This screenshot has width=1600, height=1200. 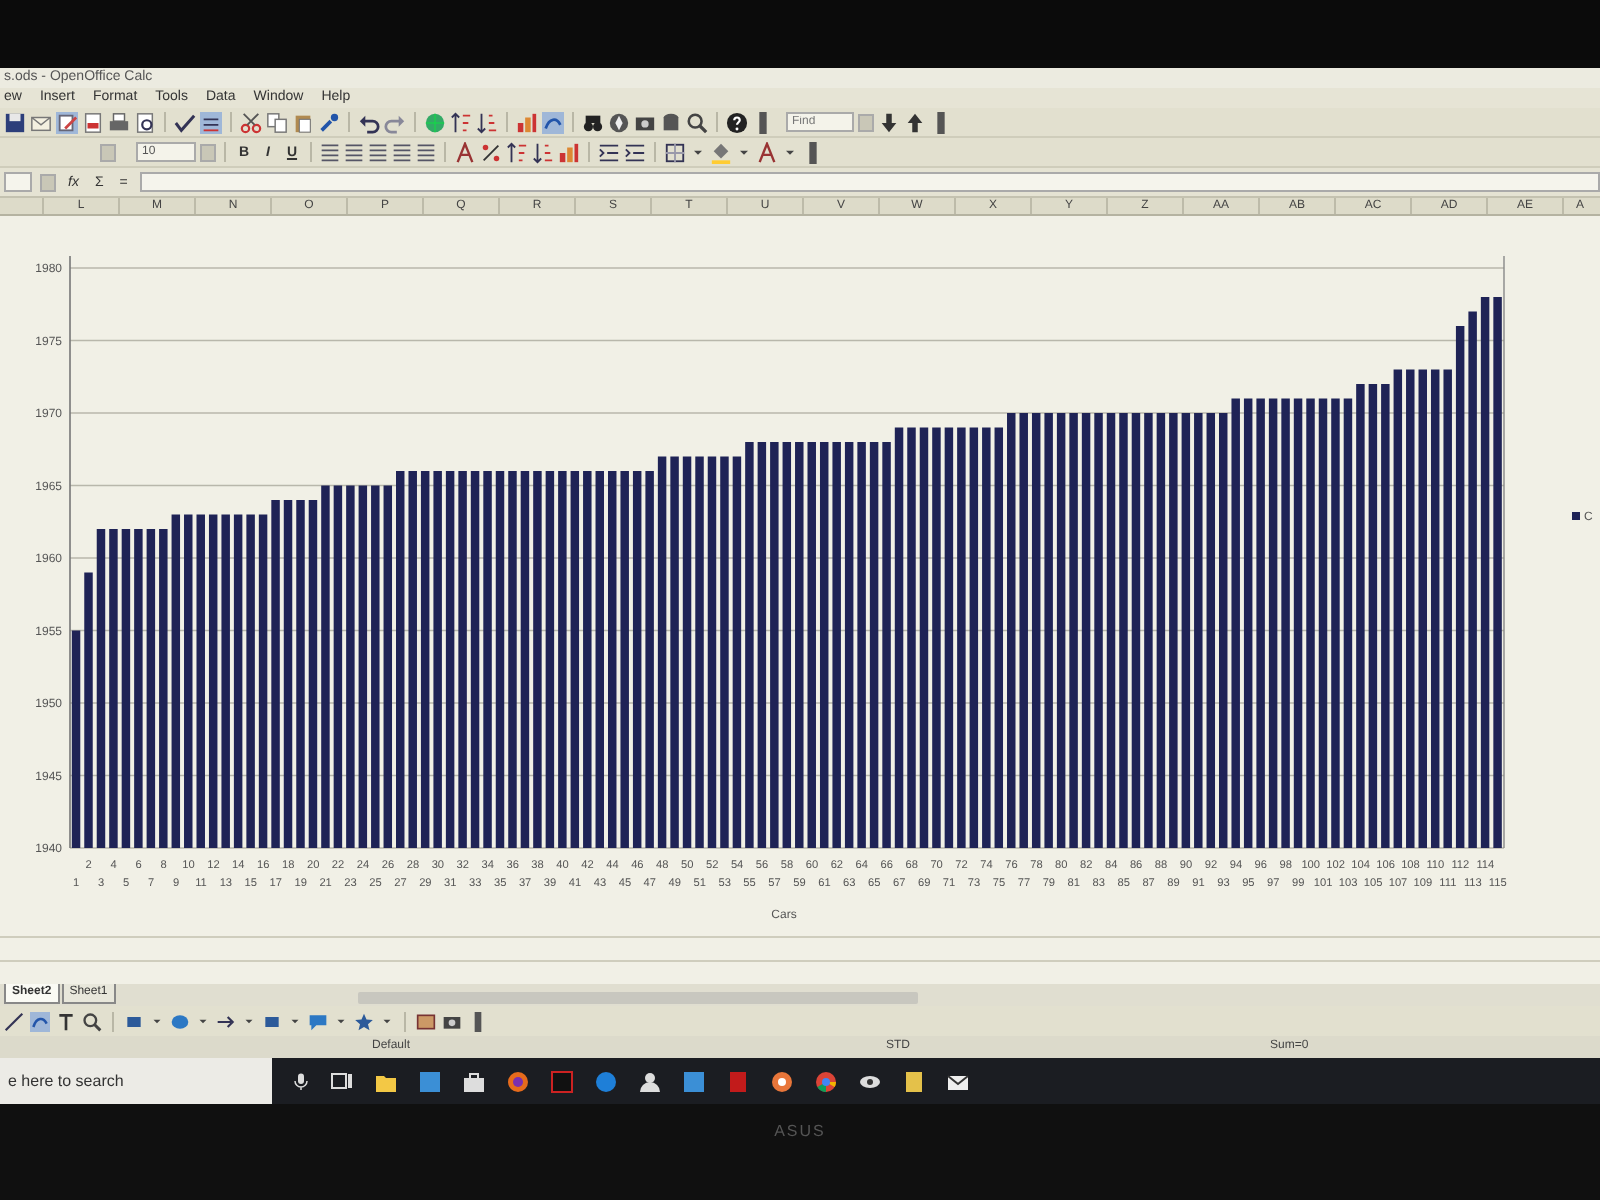 I want to click on line-icon, so click(x=14, y=1021).